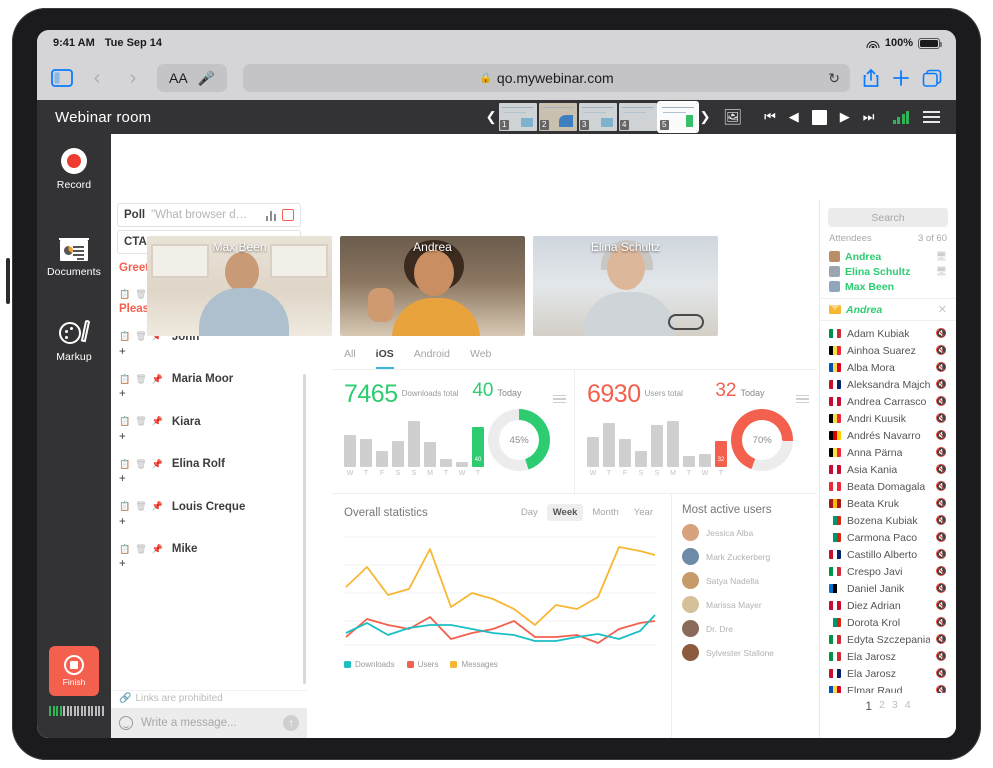 The width and height of the screenshot is (993, 768). I want to click on active-user-row: Mark Zuckerberg, so click(744, 556).